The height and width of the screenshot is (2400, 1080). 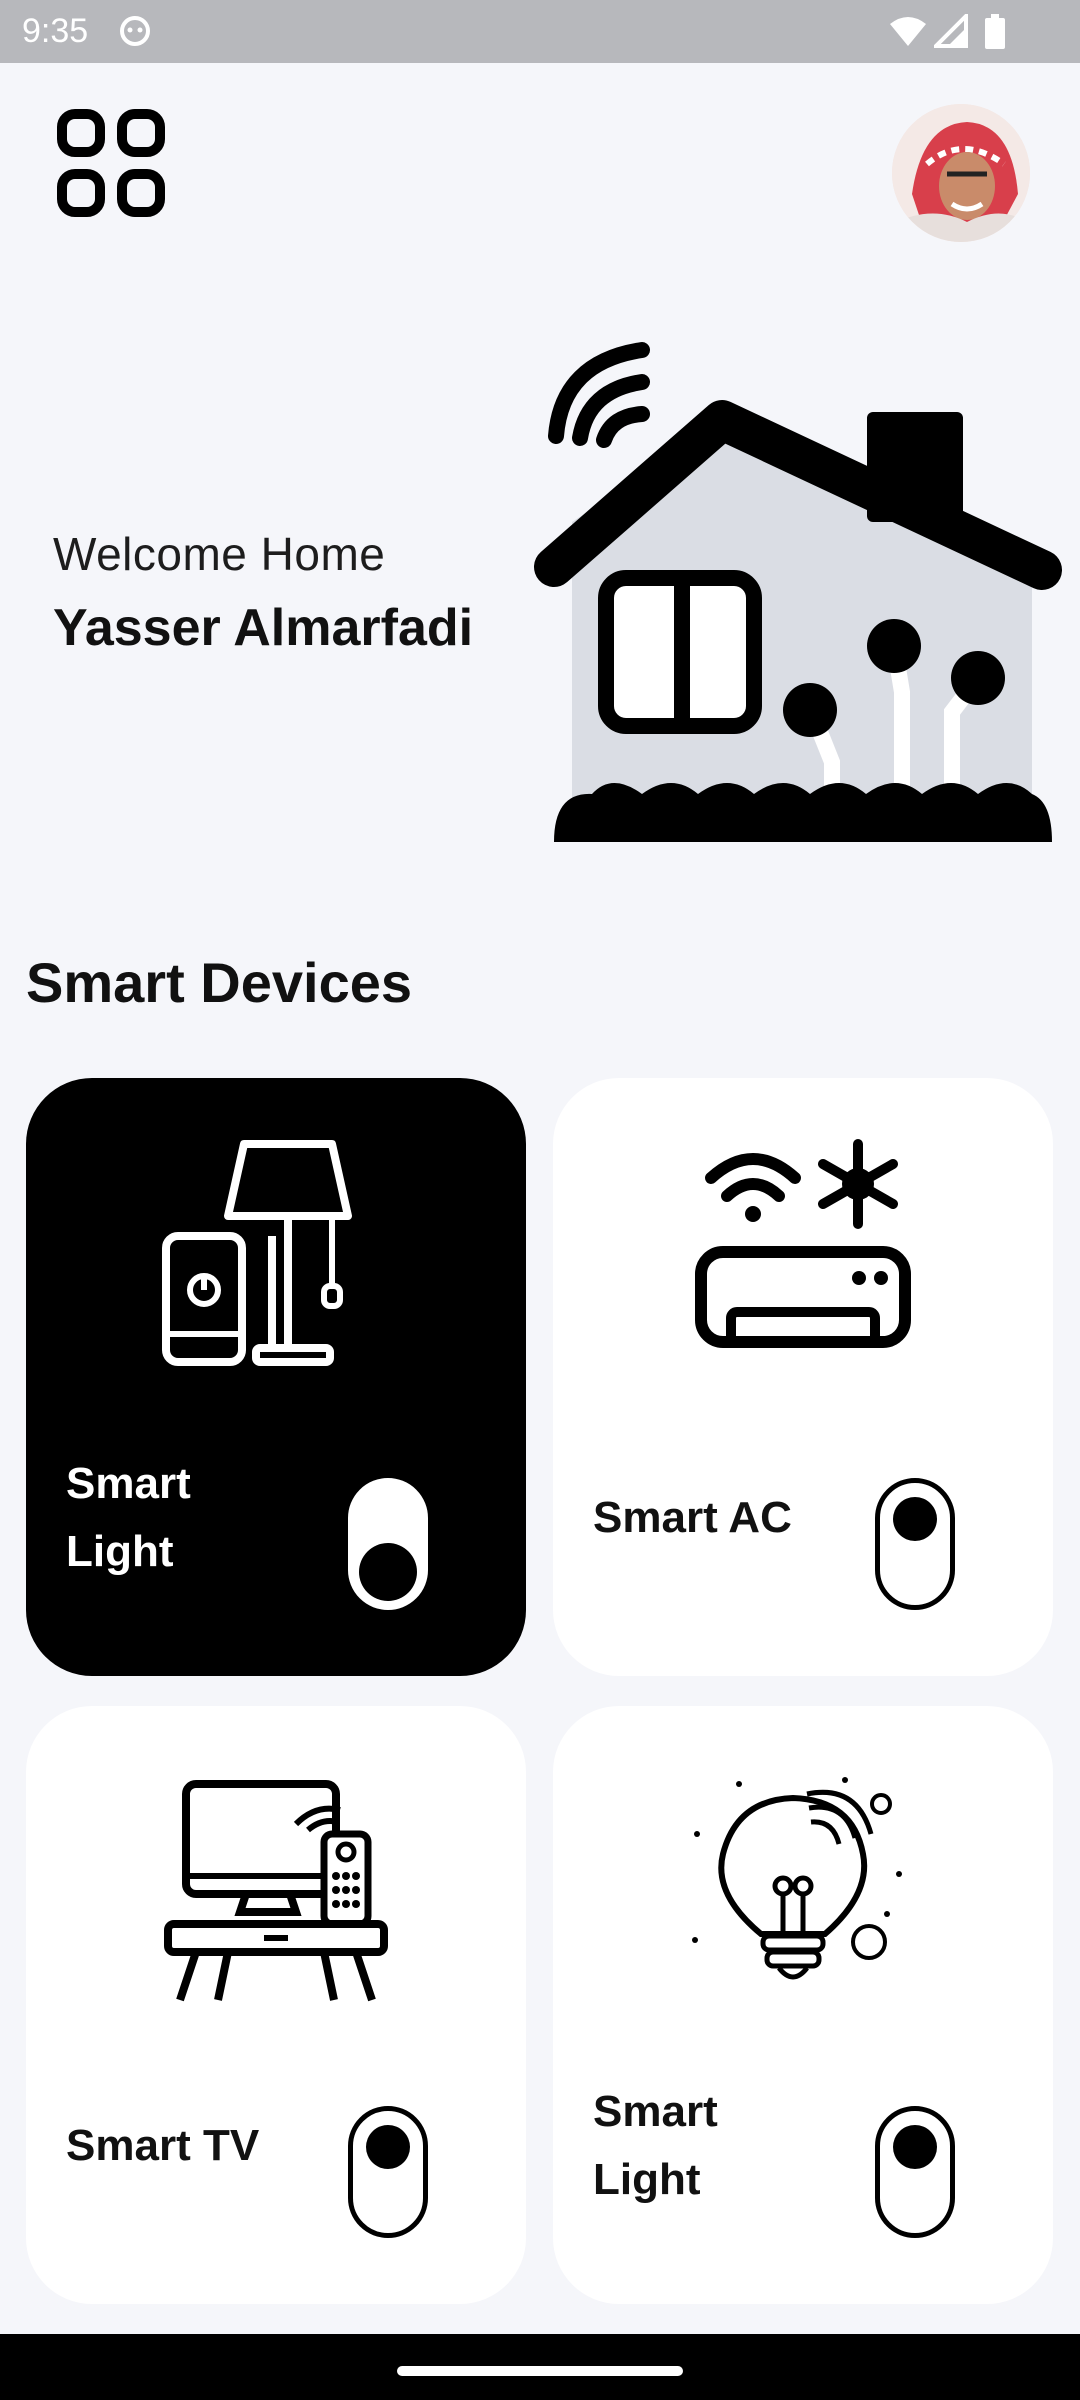 I want to click on smart-house-icon, so click(x=798, y=592).